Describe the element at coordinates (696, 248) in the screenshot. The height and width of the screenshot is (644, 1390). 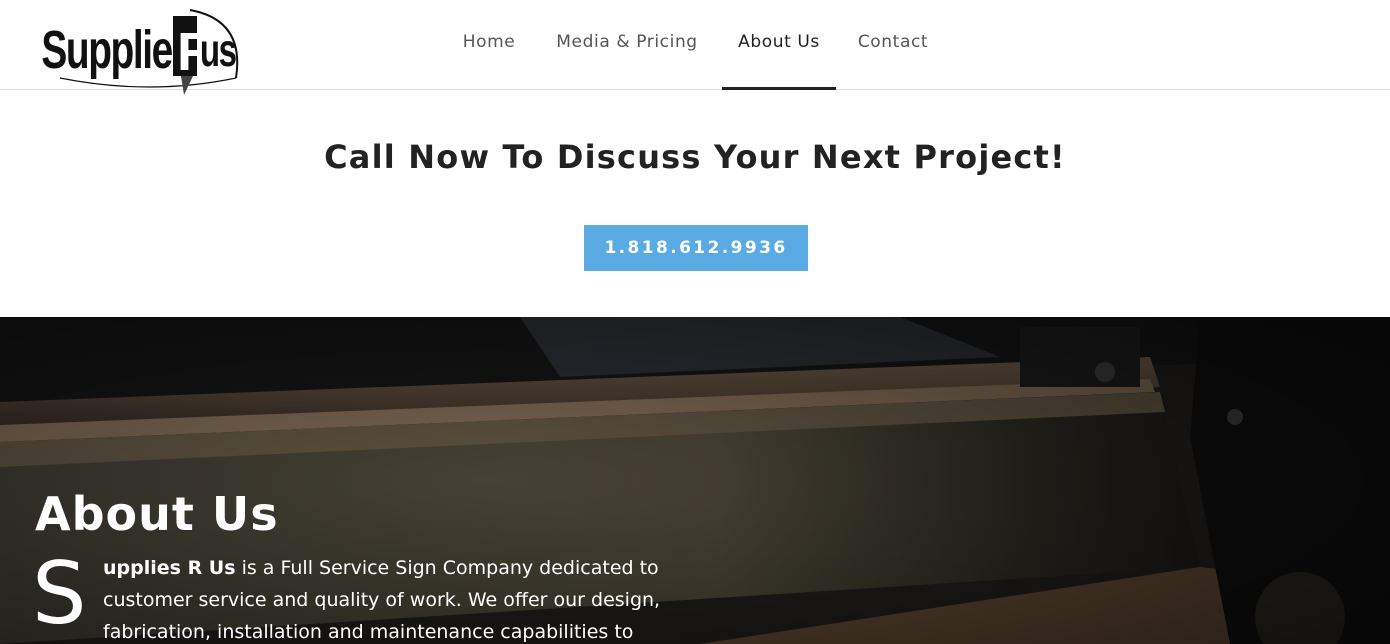
I see `call-phone-button: 1.818.612.9936` at that location.